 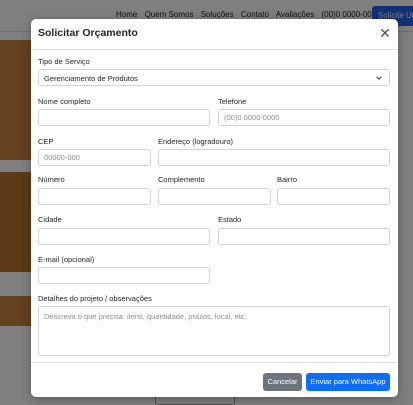 I want to click on full-name-label: Nome completo, so click(x=64, y=101).